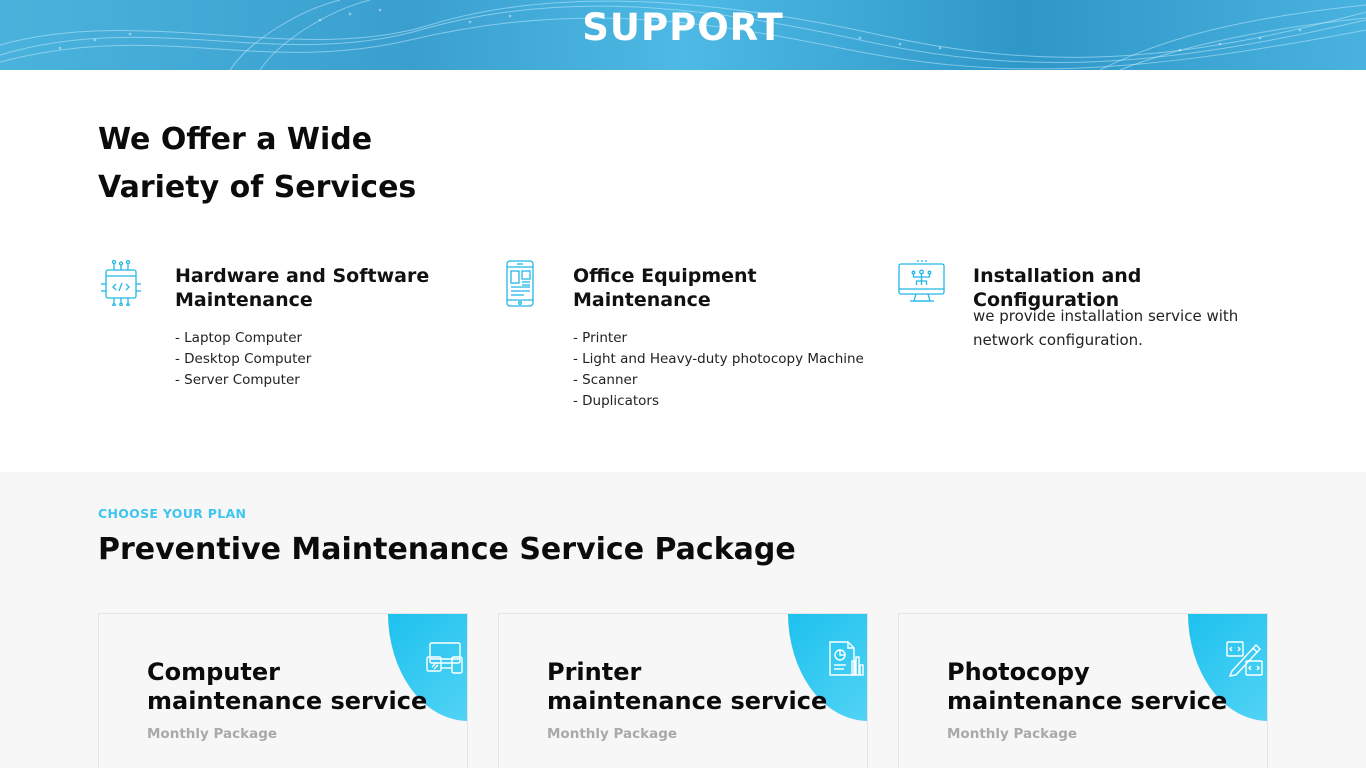 Image resolution: width=1366 pixels, height=768 pixels. I want to click on card-title: Printer maintenance service, so click(697, 687).